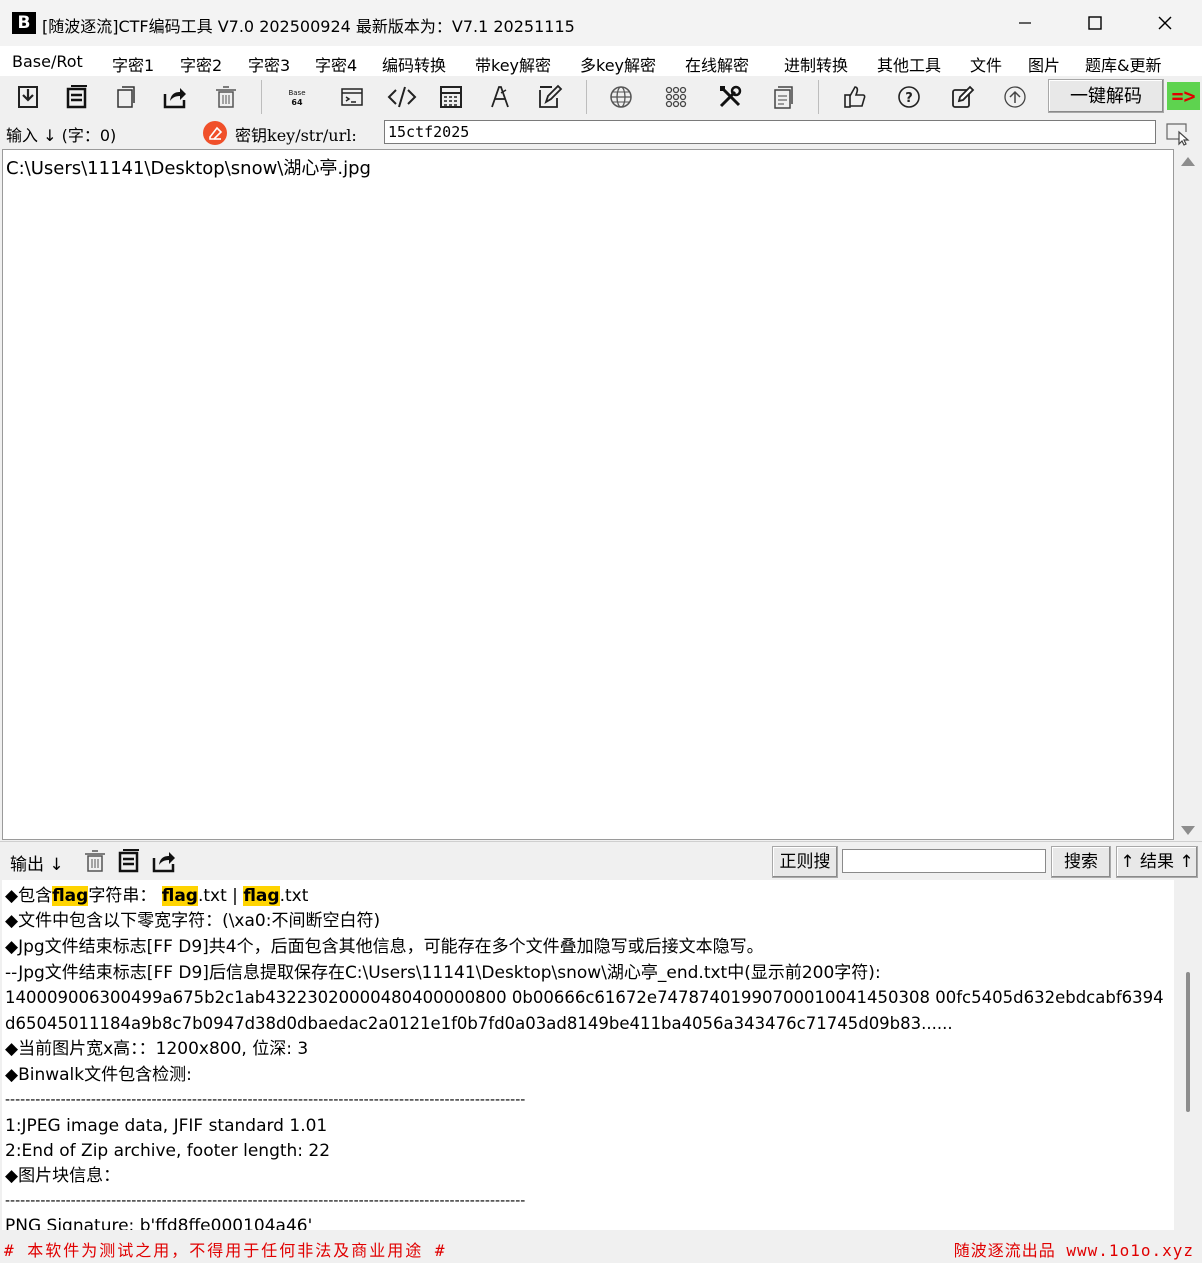 The width and height of the screenshot is (1202, 1263). I want to click on terminal-icon, so click(352, 97).